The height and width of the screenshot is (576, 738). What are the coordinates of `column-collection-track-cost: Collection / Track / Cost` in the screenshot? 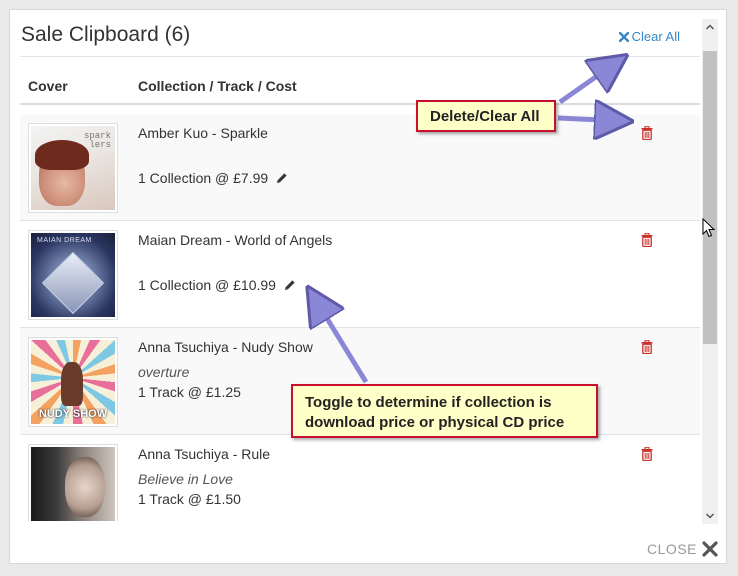 It's located at (217, 86).